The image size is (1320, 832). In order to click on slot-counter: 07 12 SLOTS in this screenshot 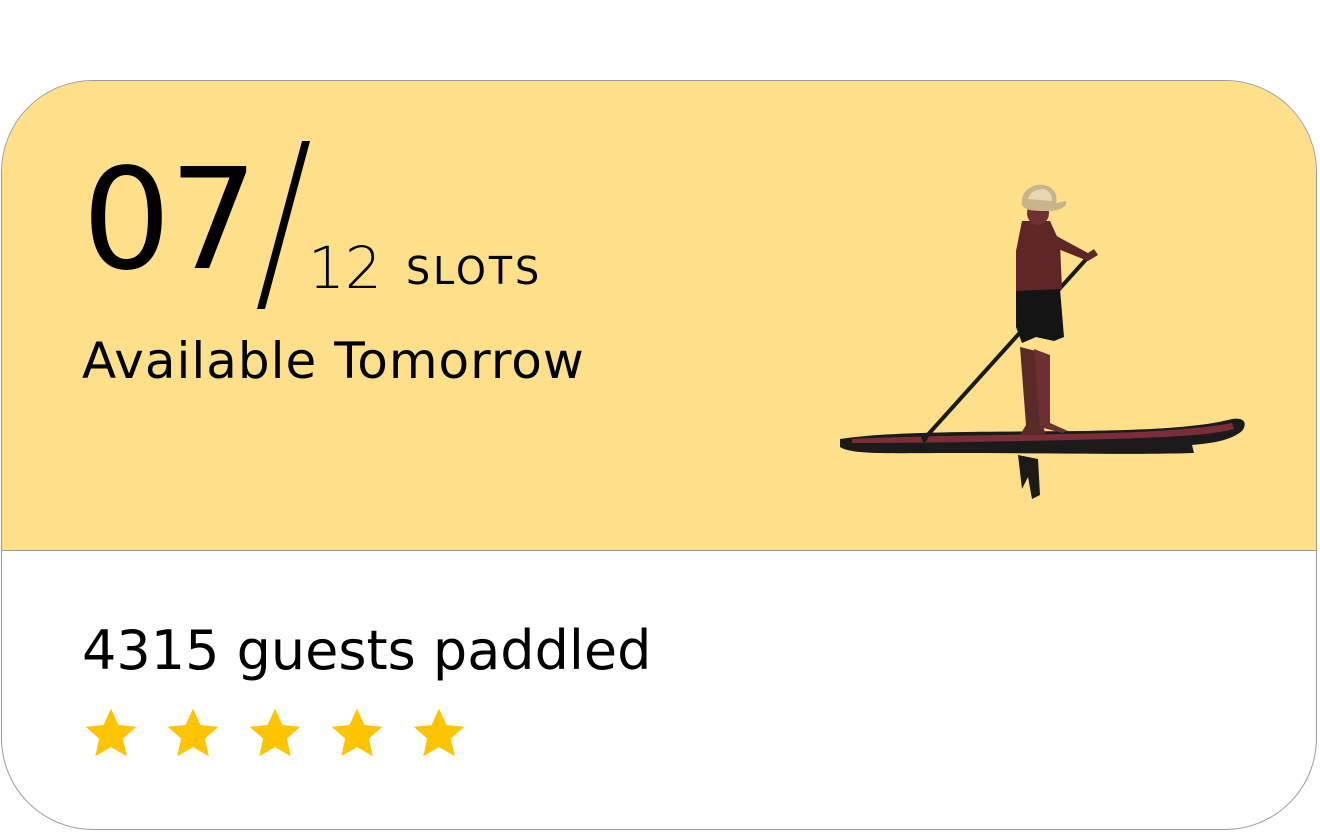, I will do `click(432, 226)`.